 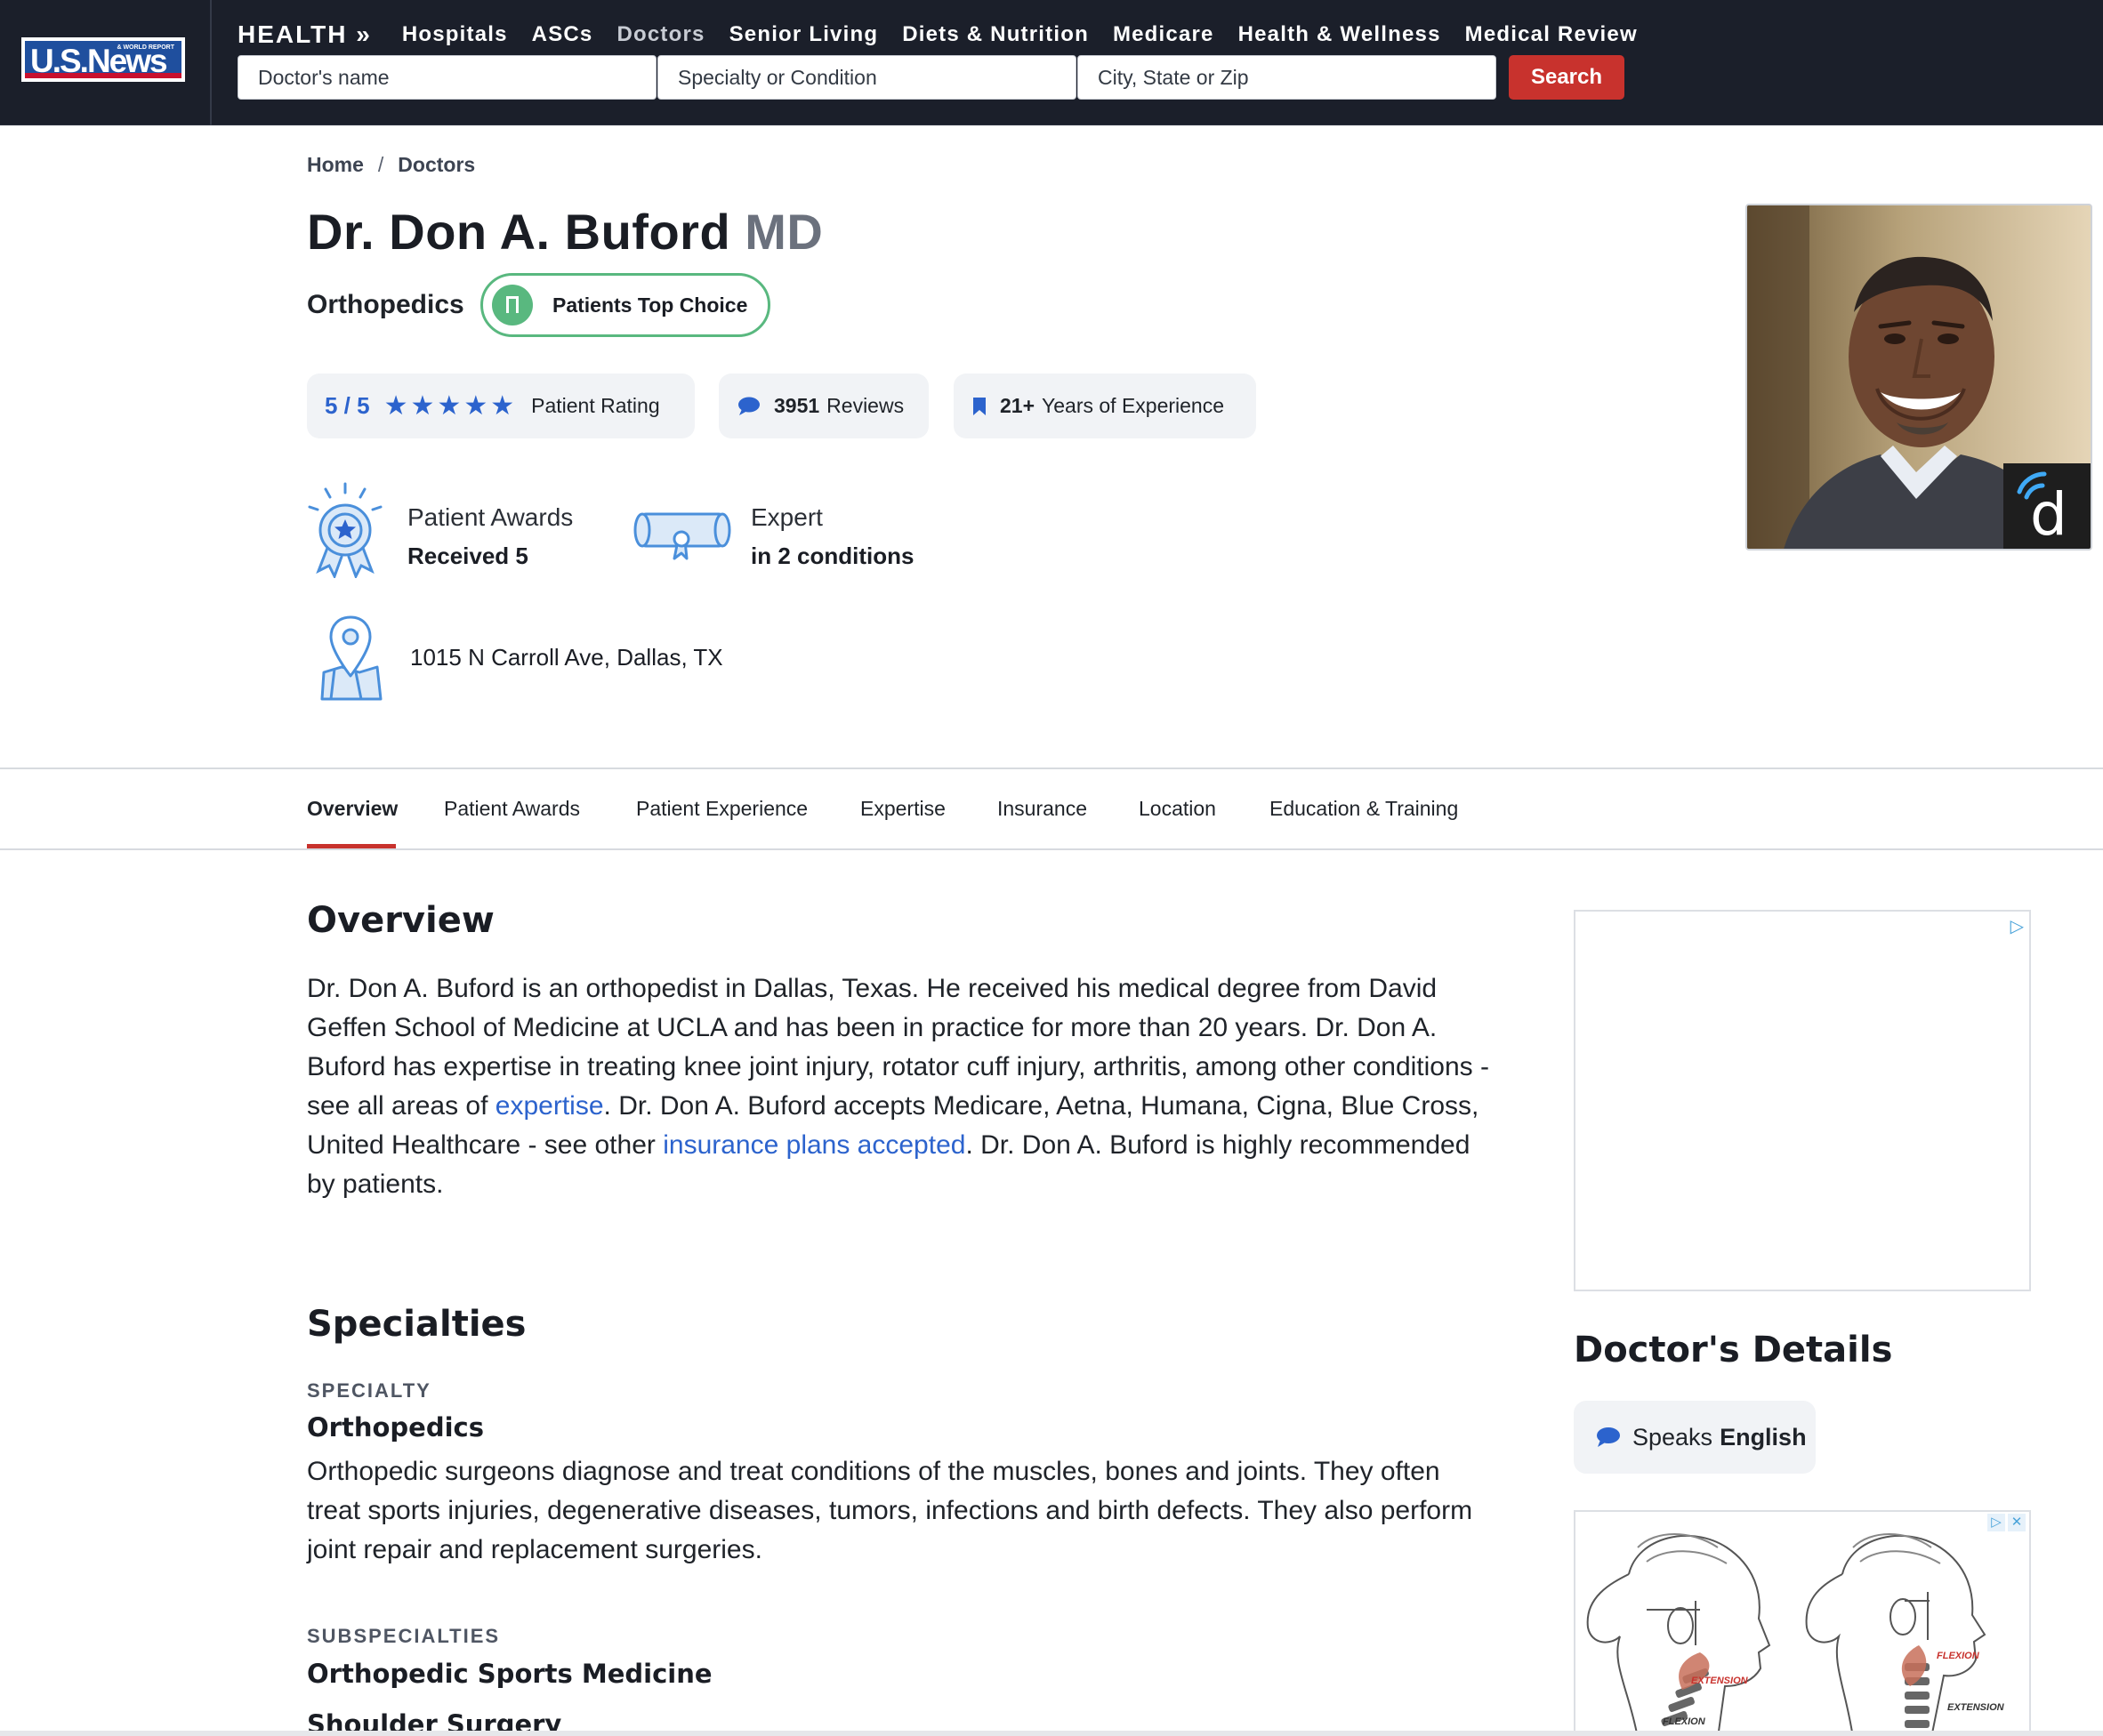 I want to click on doximity-d-icon: d, so click(x=2042, y=510).